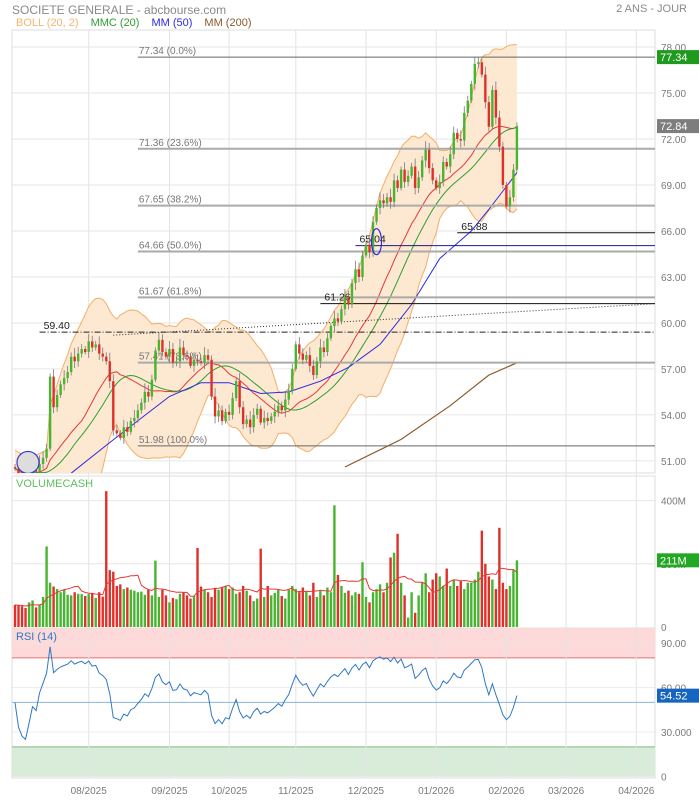  I want to click on fibonacci-label: 77.34 (0.0%), so click(167, 51).